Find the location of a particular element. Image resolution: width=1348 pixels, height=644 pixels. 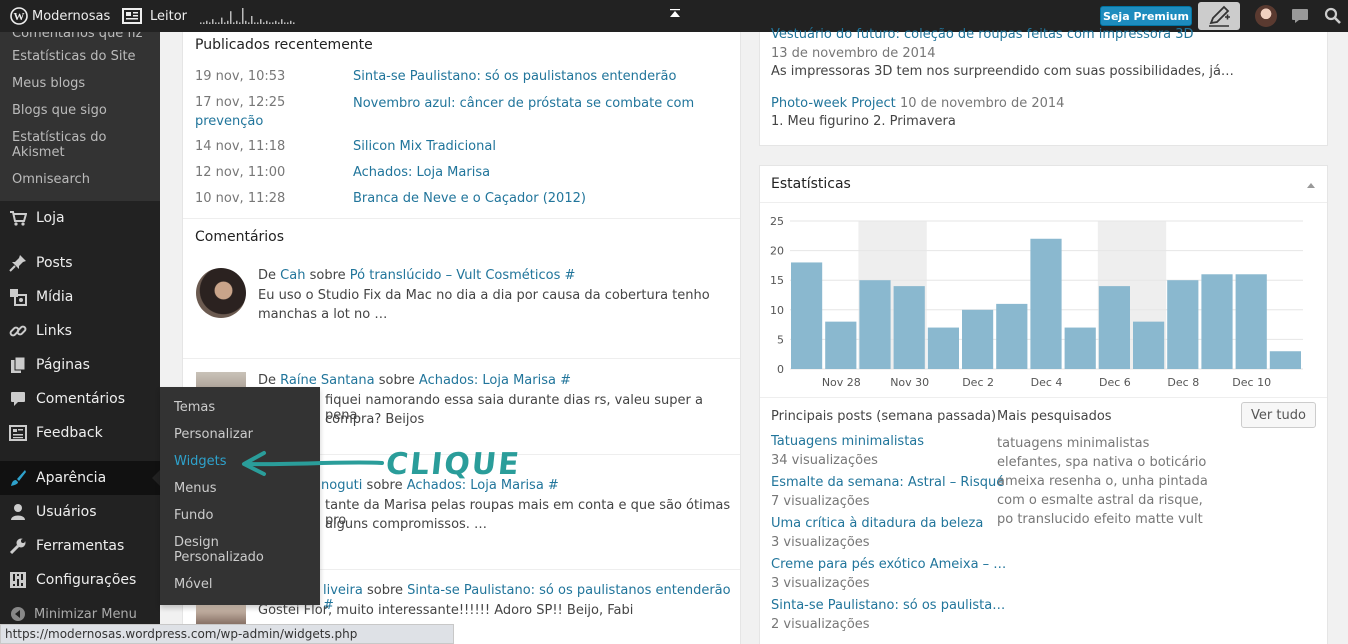

submenu-item-my-comments: Comentários que fiz is located at coordinates (82, 36).